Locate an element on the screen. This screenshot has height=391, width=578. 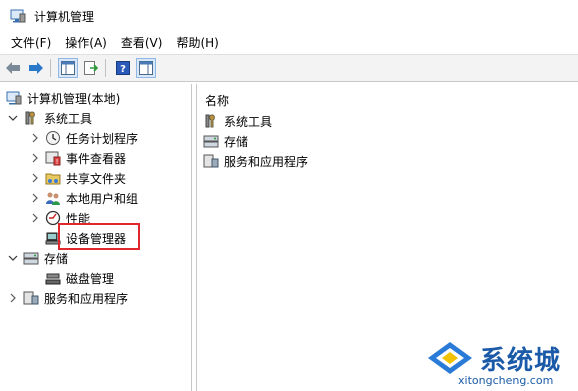
tree-item-services-apps: 服务和应用程序 is located at coordinates (68, 298).